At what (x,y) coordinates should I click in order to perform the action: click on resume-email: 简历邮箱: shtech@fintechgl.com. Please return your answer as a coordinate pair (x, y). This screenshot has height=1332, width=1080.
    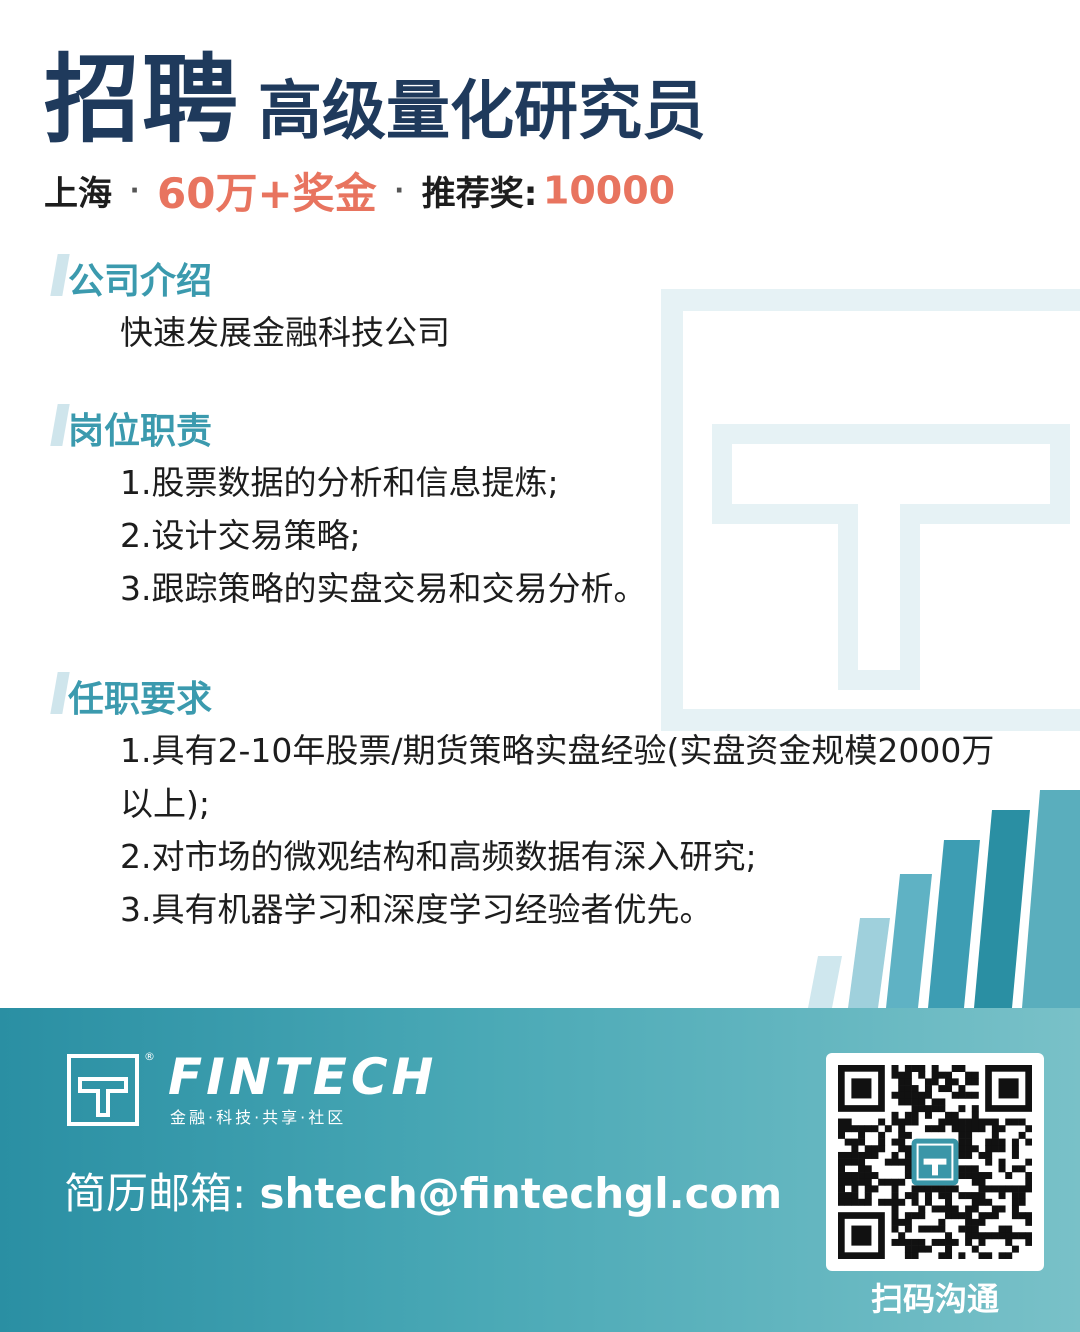
    Looking at the image, I should click on (423, 1190).